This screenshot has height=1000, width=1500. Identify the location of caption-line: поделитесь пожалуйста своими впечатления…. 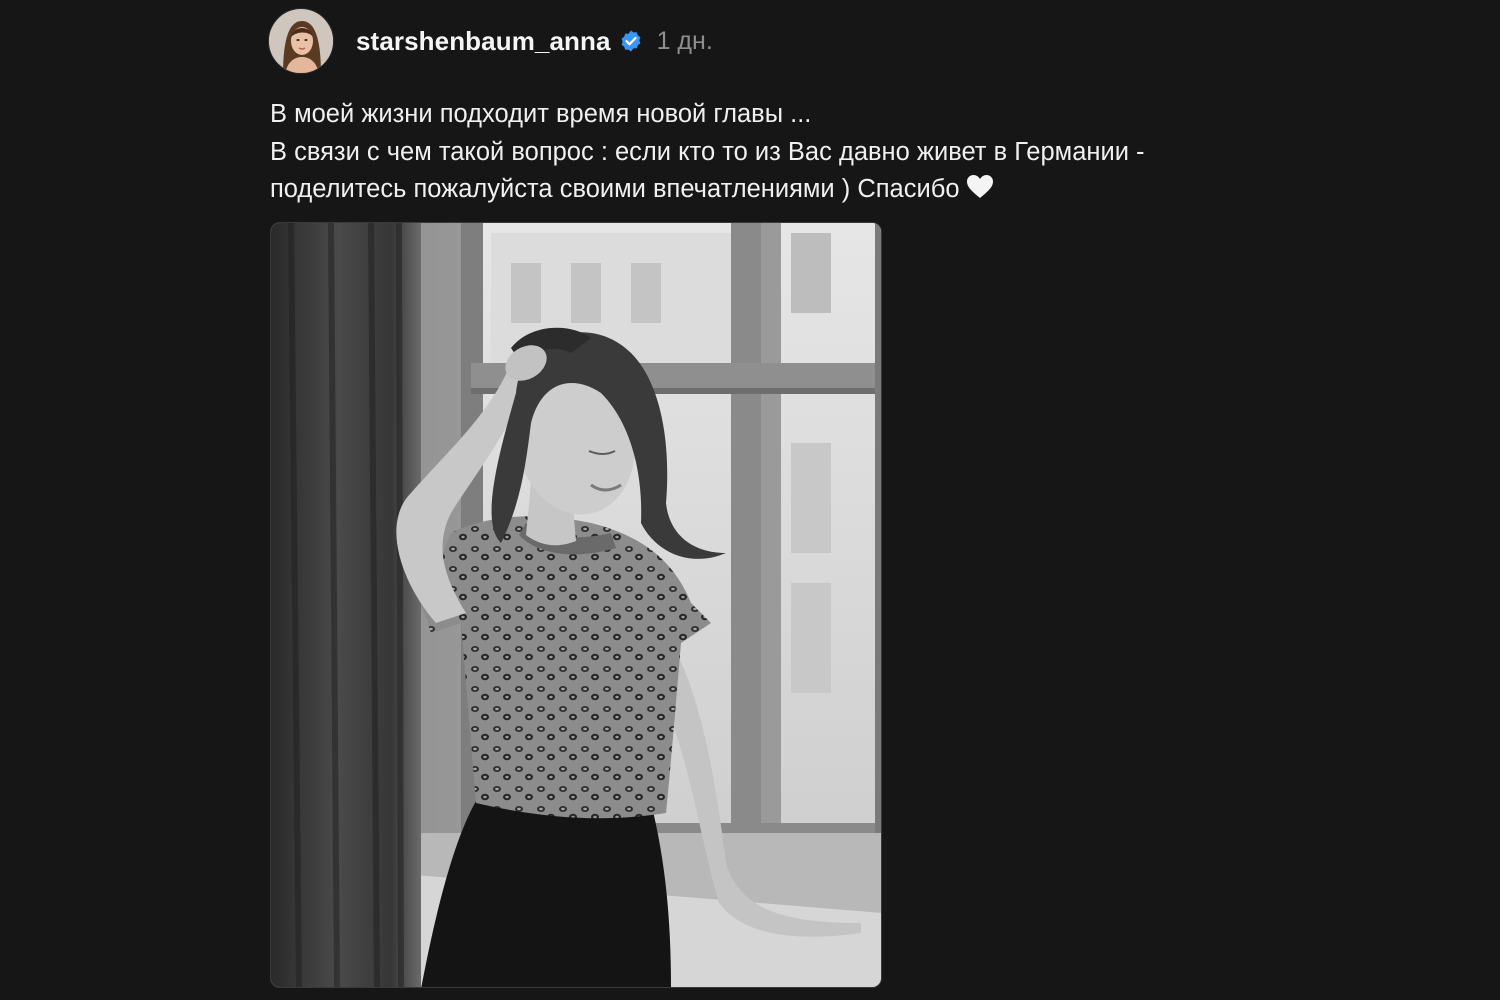
(760, 191).